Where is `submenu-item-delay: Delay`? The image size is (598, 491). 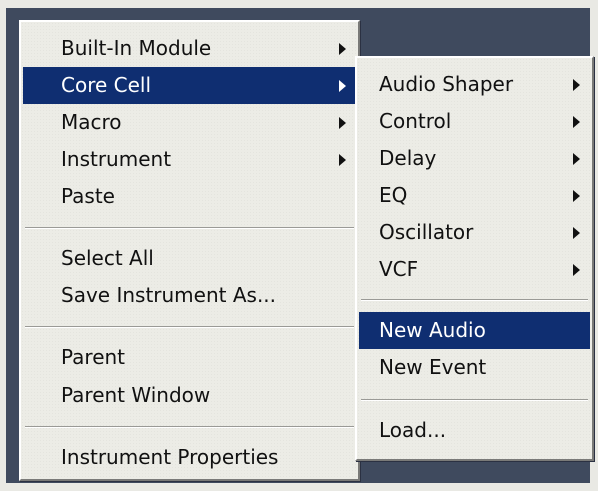
submenu-item-delay: Delay is located at coordinates (474, 158).